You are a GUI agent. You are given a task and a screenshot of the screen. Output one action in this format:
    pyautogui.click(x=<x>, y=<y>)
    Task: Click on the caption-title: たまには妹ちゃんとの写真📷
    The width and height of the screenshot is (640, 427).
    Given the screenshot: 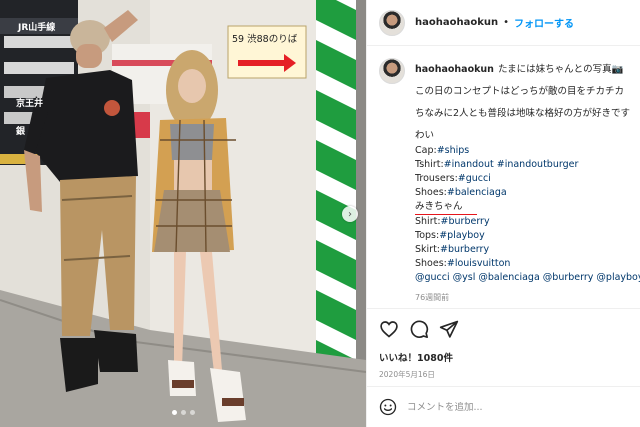 What is the action you would take?
    pyautogui.click(x=560, y=69)
    